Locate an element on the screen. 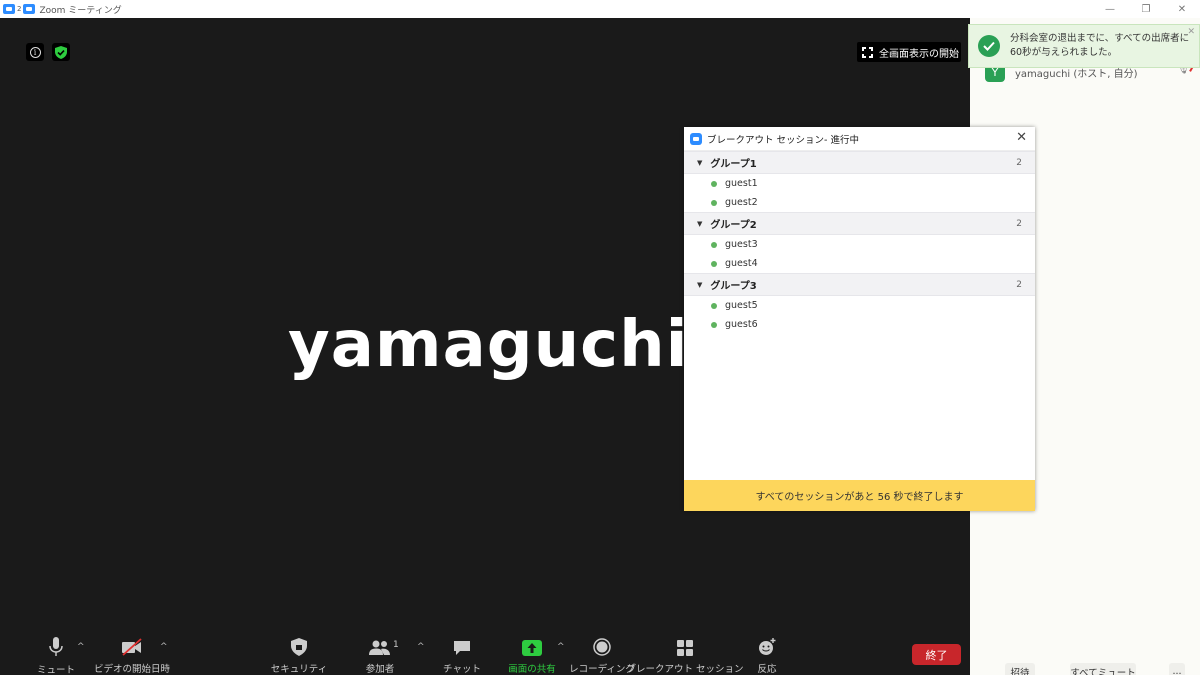  video-options-chevron-icon: ^ is located at coordinates (164, 647).